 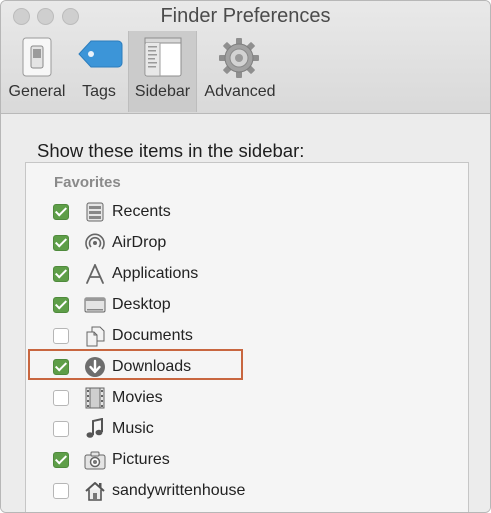 I want to click on documents-label: Documents, so click(x=152, y=335).